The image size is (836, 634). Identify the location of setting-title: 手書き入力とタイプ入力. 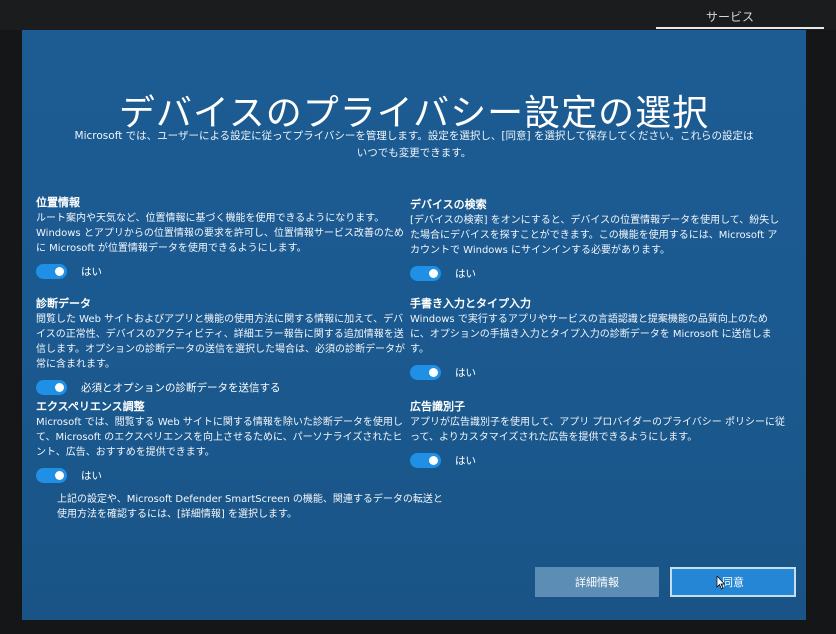
(470, 303).